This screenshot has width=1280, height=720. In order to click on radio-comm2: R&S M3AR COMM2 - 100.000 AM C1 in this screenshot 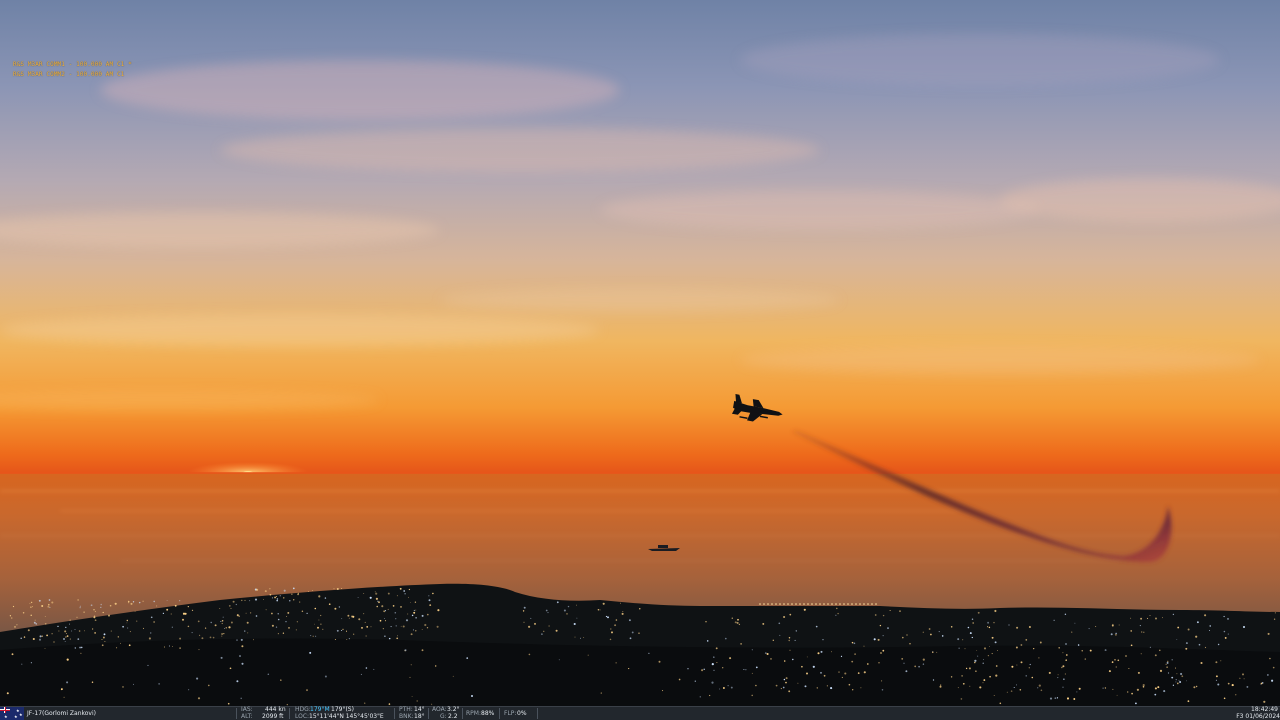, I will do `click(69, 74)`.